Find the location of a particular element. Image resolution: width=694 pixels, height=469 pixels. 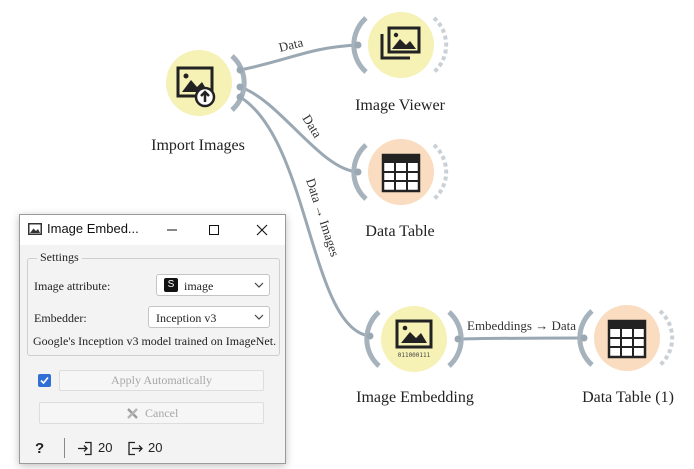

link-embedding-to-table1 is located at coordinates (522, 338).